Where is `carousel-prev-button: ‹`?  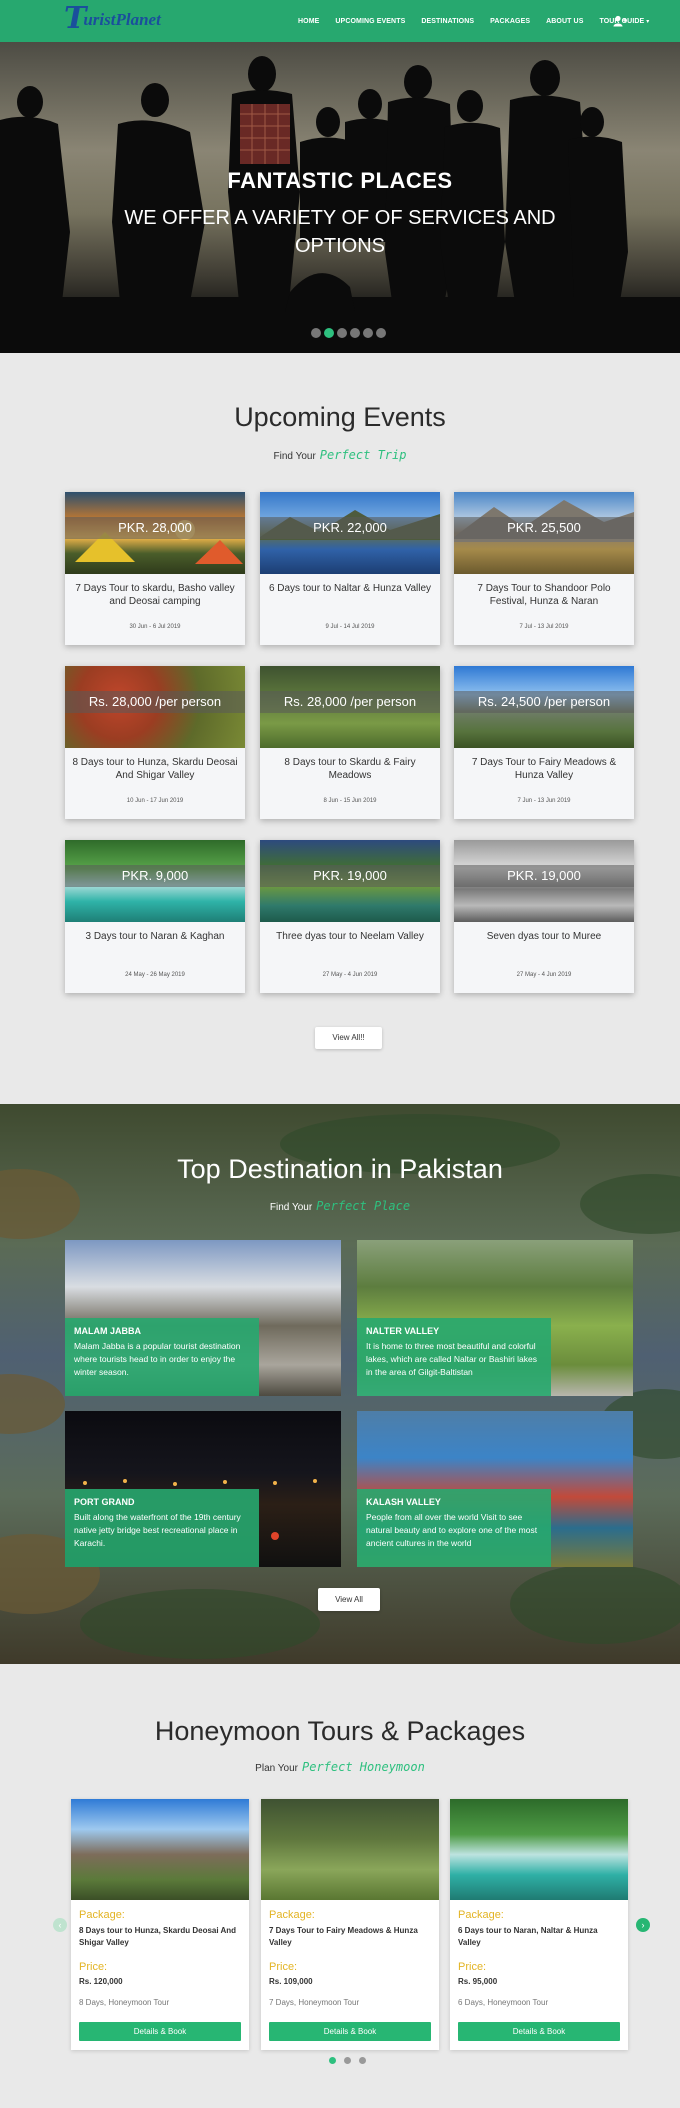 carousel-prev-button: ‹ is located at coordinates (60, 1925).